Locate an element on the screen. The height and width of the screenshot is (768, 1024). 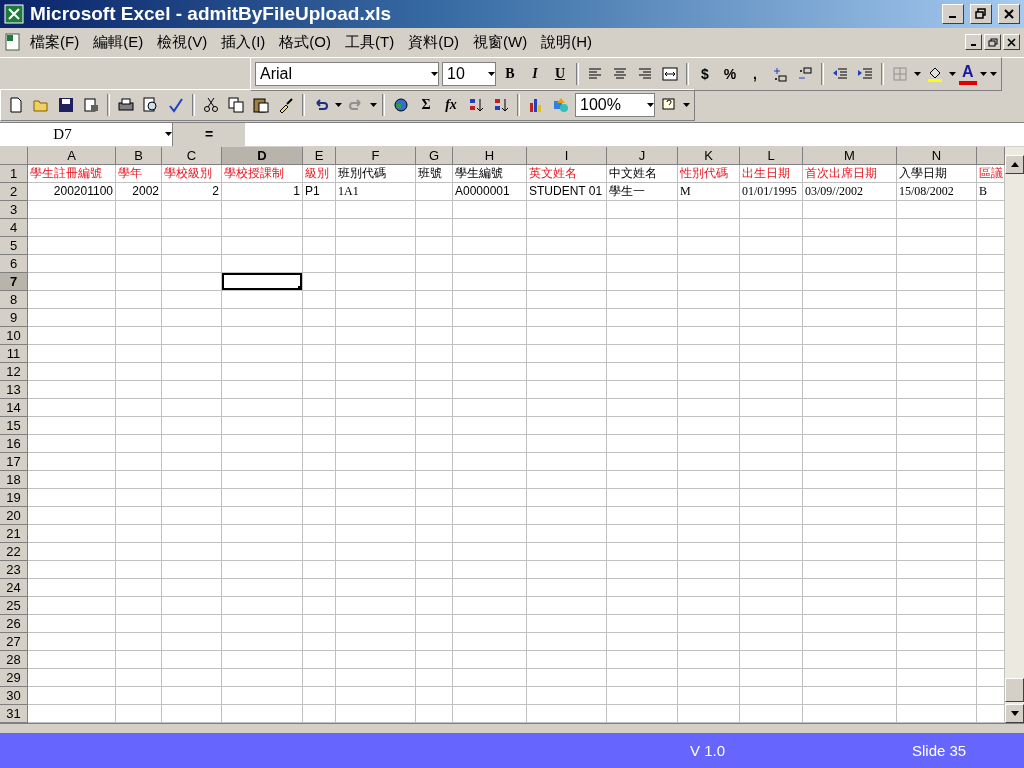
table-cell-text: B is located at coordinates (983, 191).